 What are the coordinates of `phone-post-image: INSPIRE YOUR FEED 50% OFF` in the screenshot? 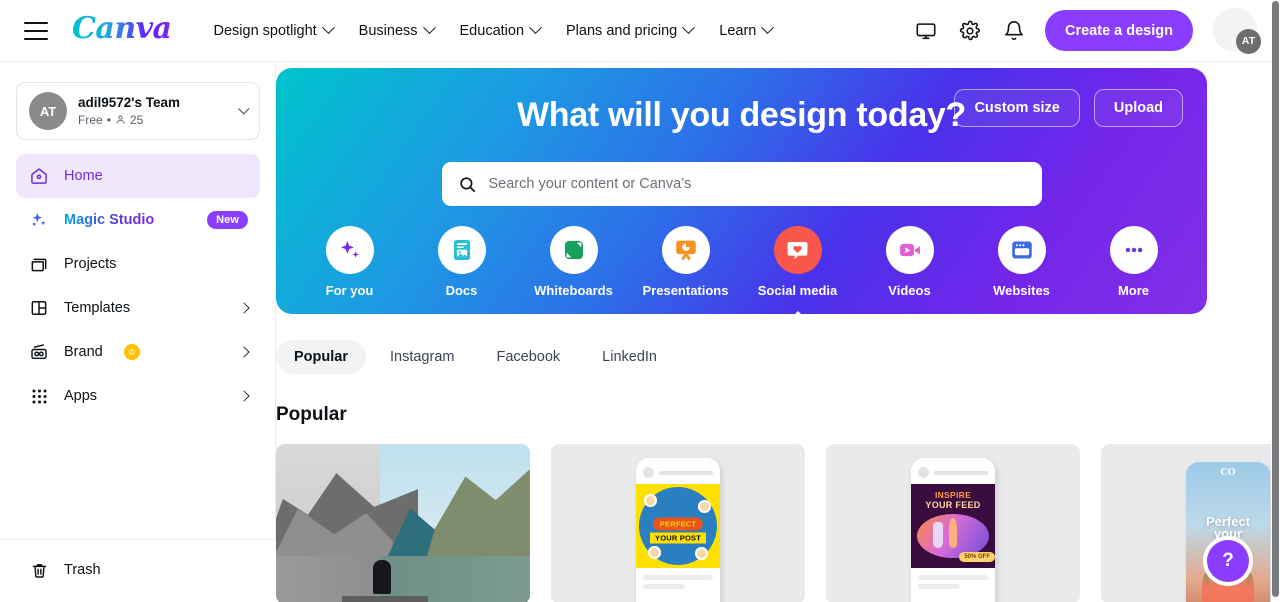 It's located at (953, 526).